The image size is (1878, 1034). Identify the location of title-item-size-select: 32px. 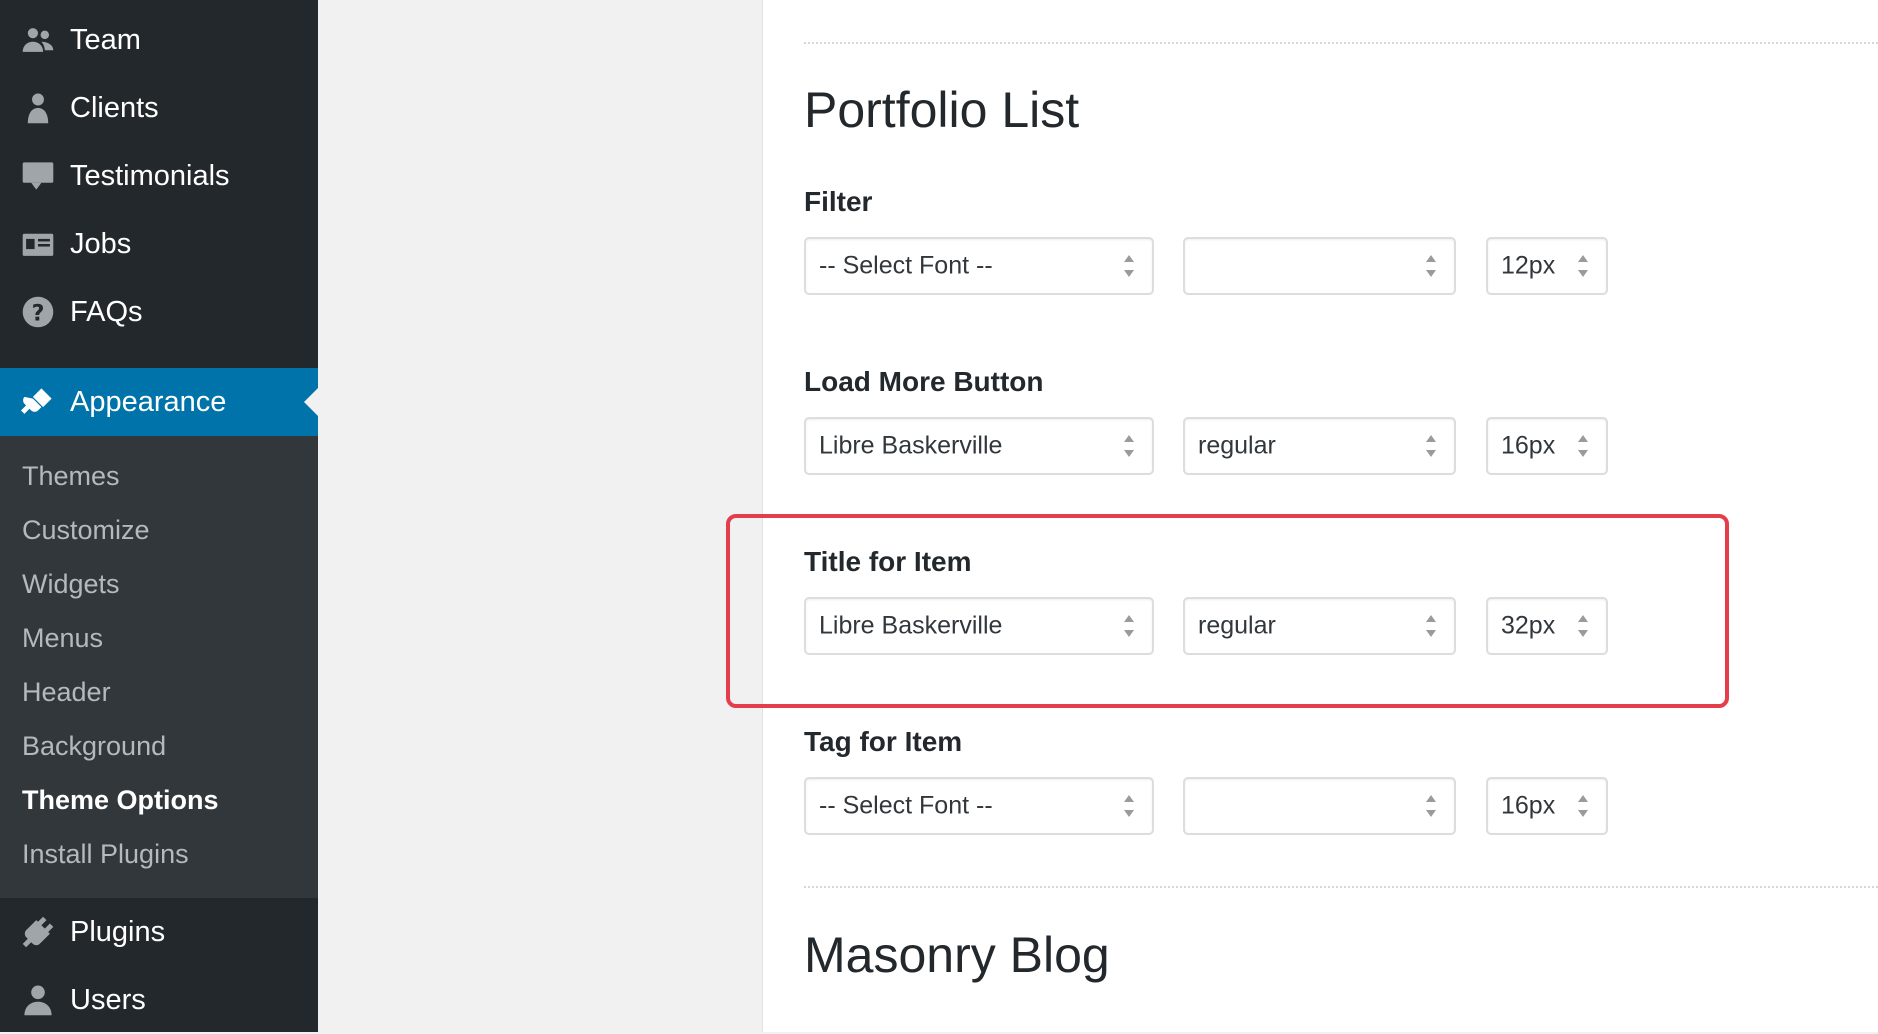
(1547, 626).